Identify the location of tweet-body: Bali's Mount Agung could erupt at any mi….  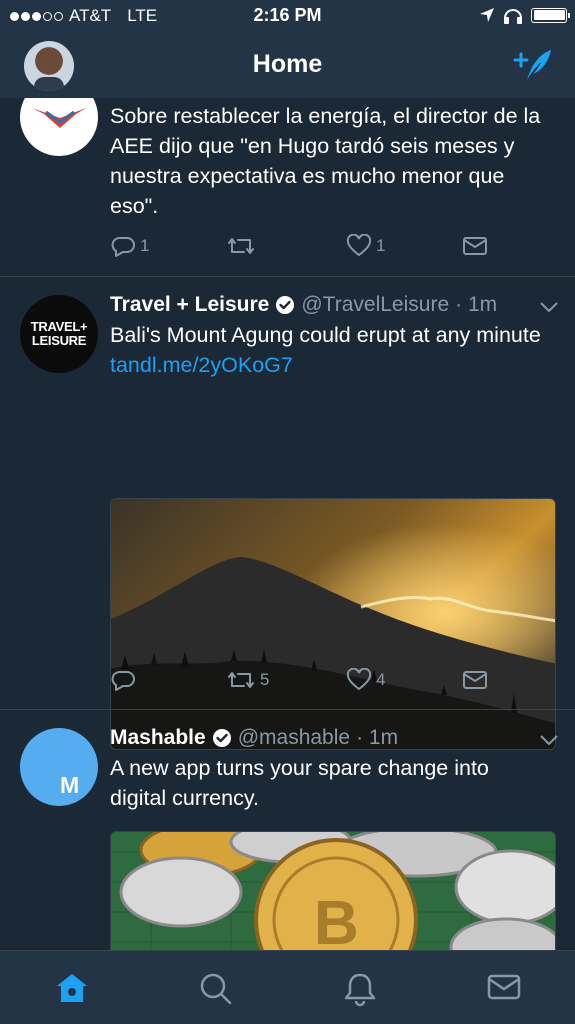
(325, 335).